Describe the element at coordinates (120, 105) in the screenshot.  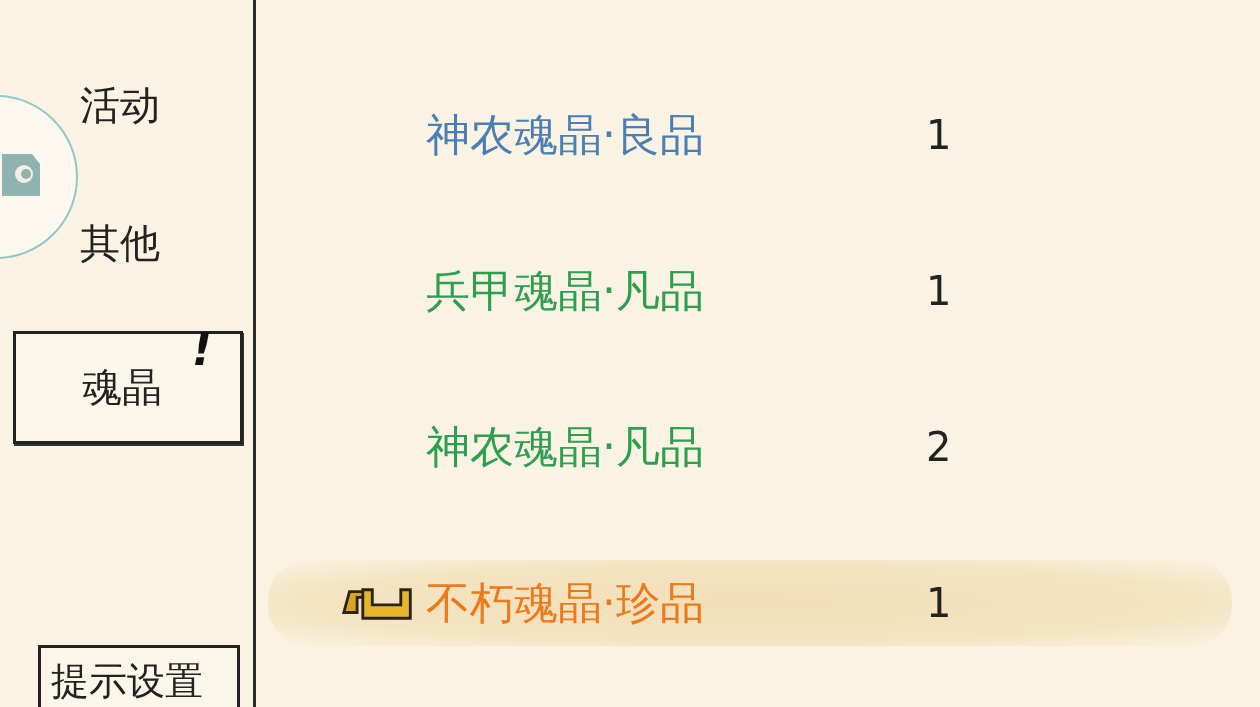
I see `category-tab: 活动` at that location.